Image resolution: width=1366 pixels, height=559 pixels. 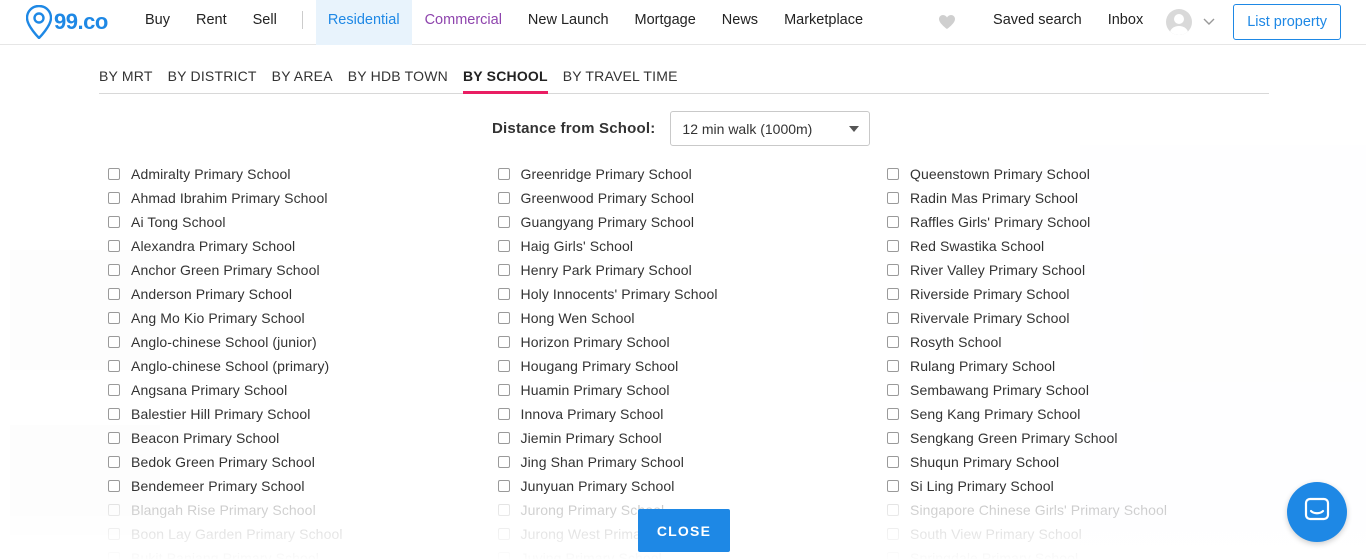 I want to click on school-option: Radin Mas Primary School, so click(x=1082, y=198).